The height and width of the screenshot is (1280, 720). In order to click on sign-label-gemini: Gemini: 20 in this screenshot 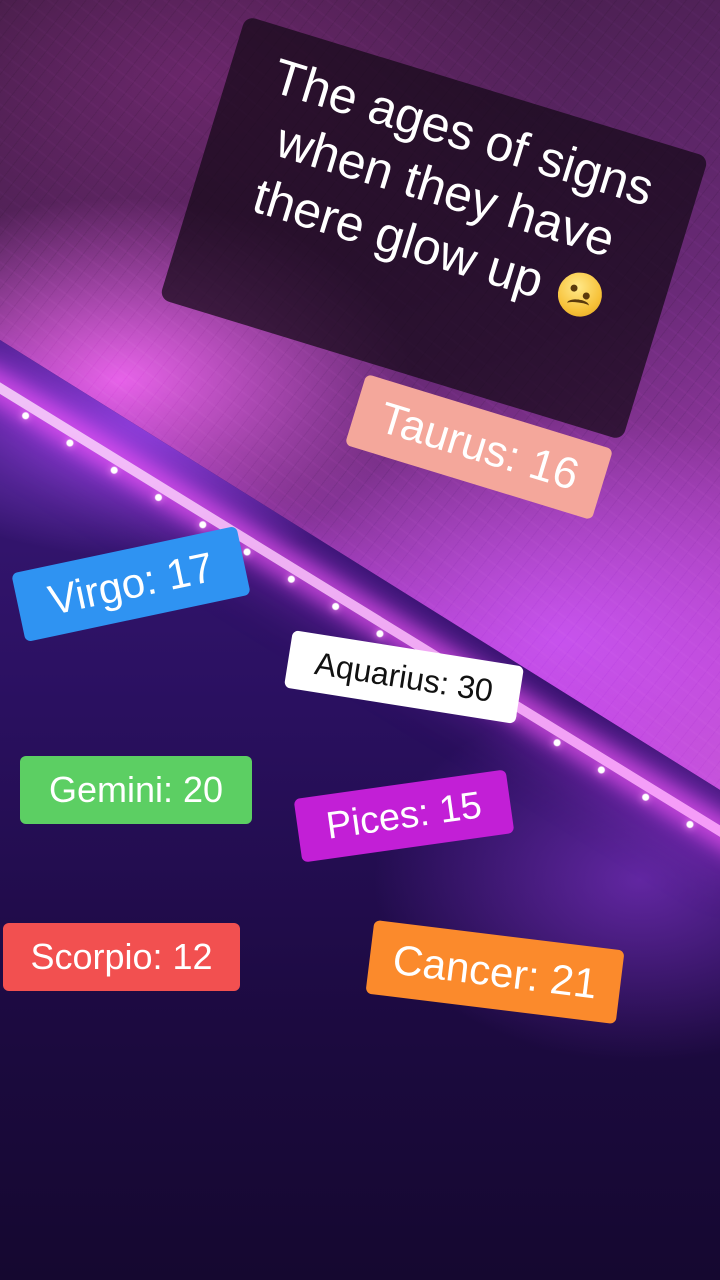, I will do `click(136, 790)`.